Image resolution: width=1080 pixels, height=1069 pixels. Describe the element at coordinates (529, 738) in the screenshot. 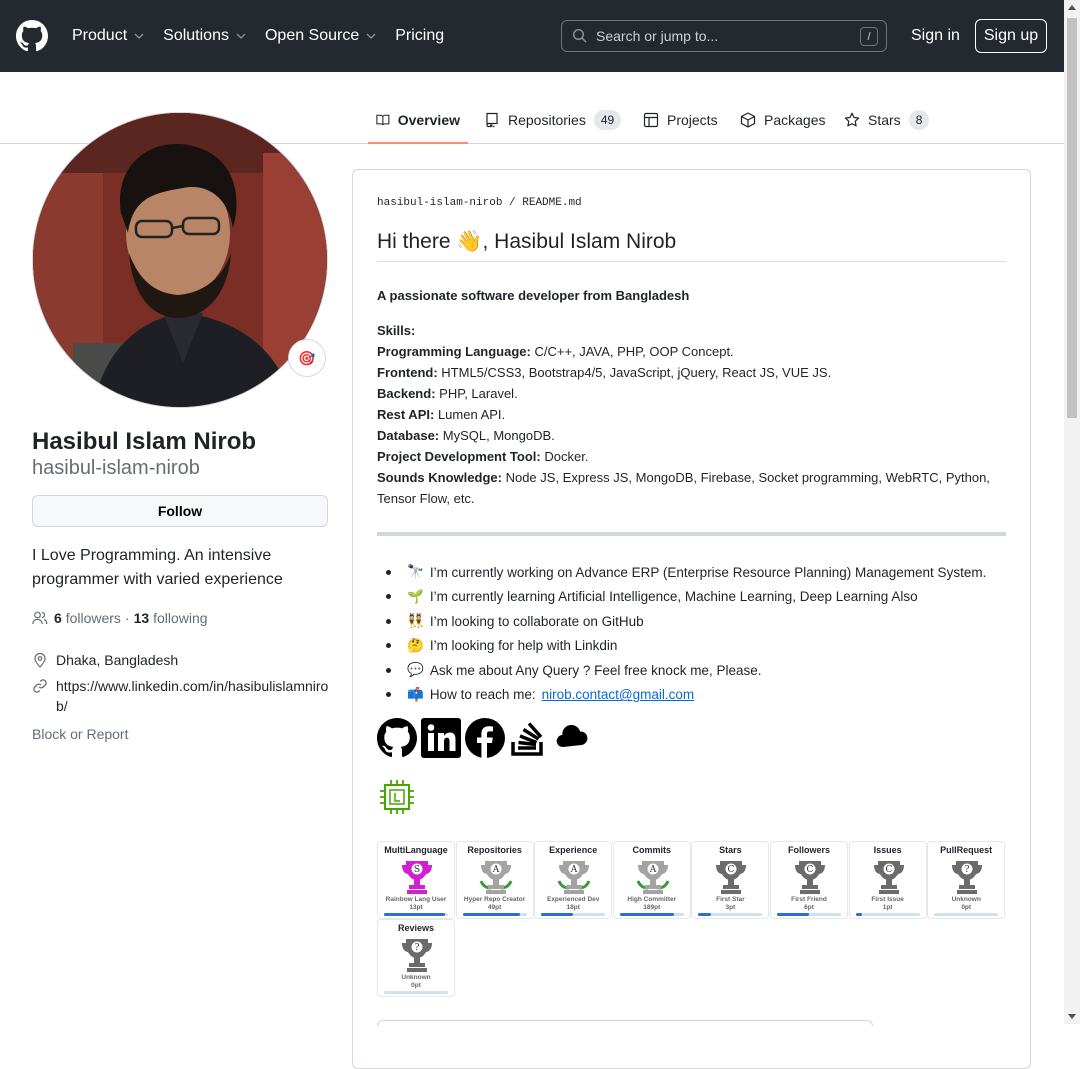

I see `stackoverflow-icon` at that location.